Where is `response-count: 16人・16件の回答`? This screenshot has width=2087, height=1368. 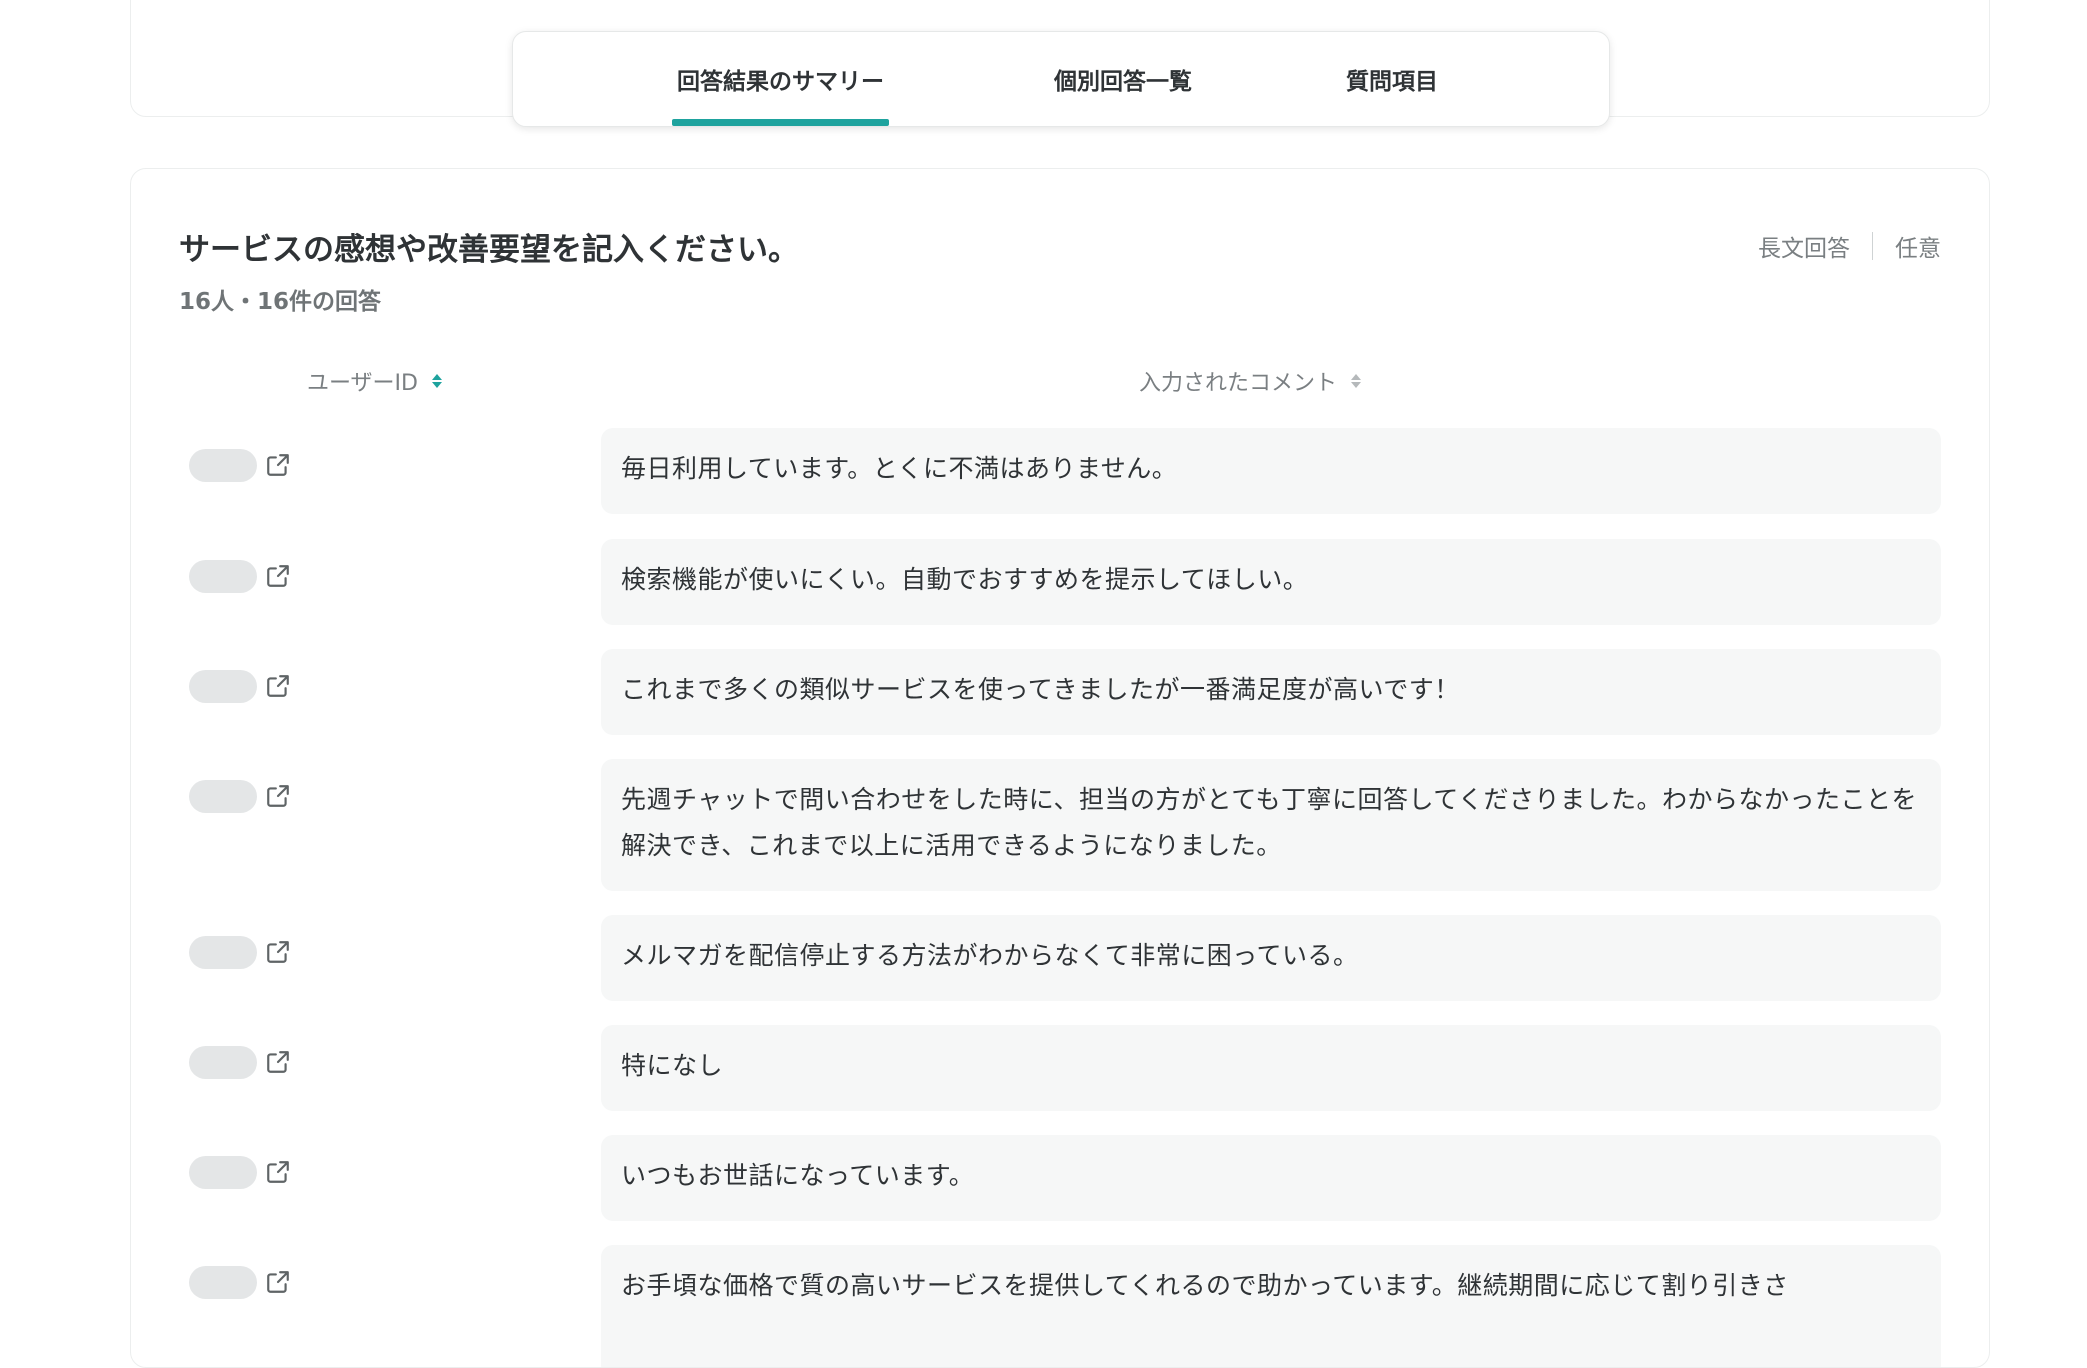
response-count: 16人・16件の回答 is located at coordinates (280, 302).